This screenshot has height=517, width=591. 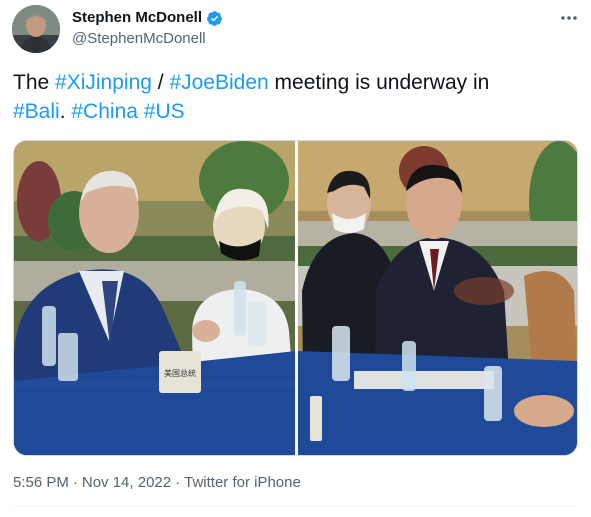 I want to click on tweet-date-link: Nov 14, 2022, so click(x=126, y=482).